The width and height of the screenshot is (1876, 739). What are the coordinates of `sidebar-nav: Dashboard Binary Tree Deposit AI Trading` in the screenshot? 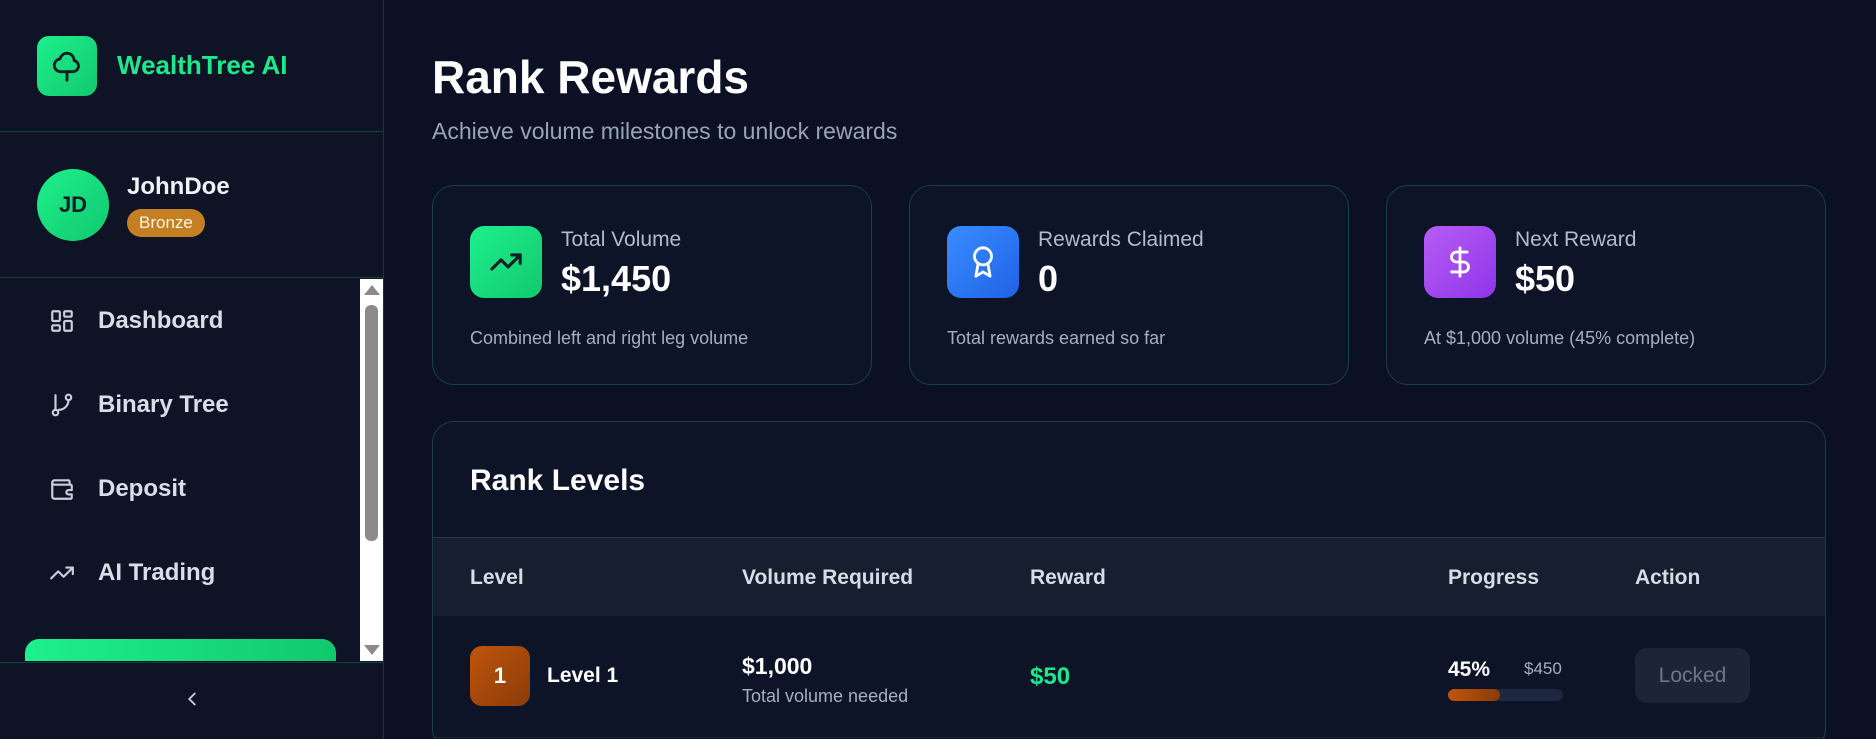 It's located at (180, 470).